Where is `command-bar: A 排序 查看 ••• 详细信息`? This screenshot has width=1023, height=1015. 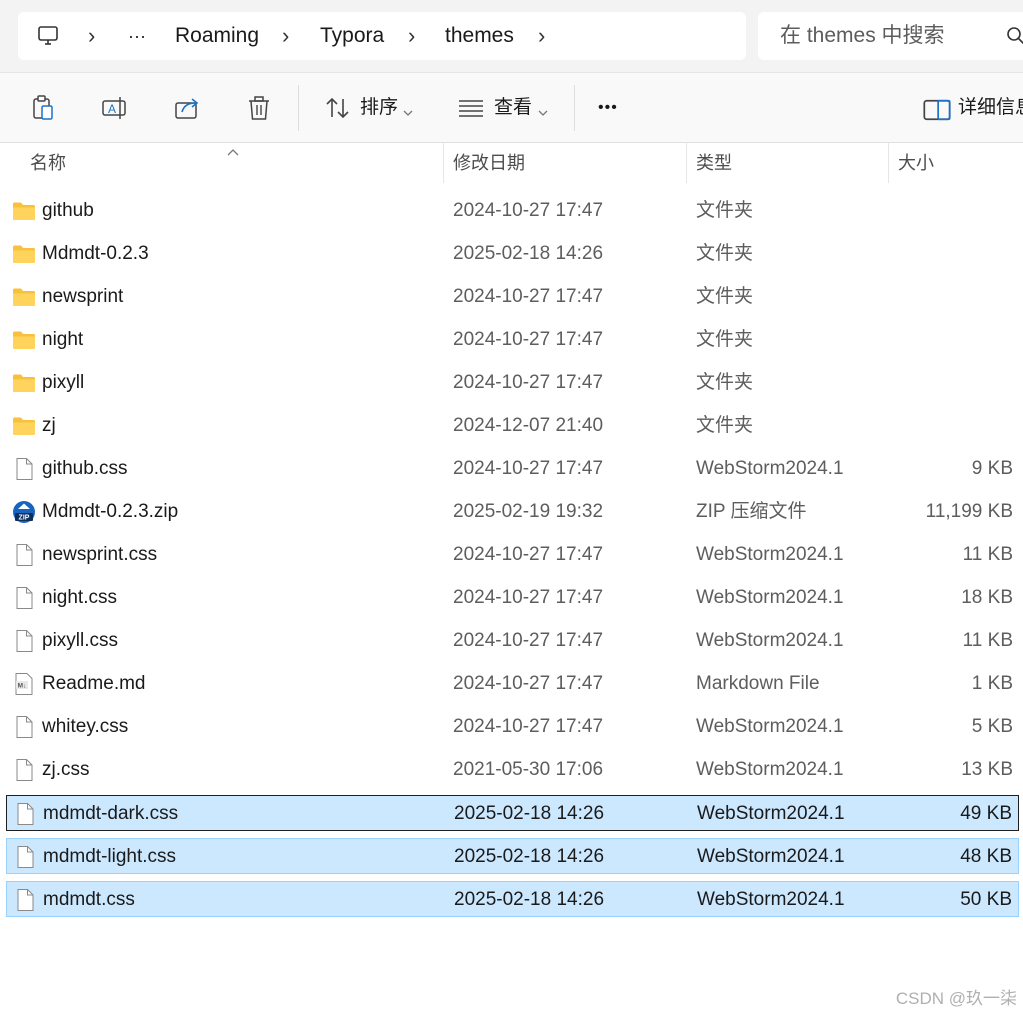 command-bar: A 排序 查看 ••• 详细信息 is located at coordinates (511, 108).